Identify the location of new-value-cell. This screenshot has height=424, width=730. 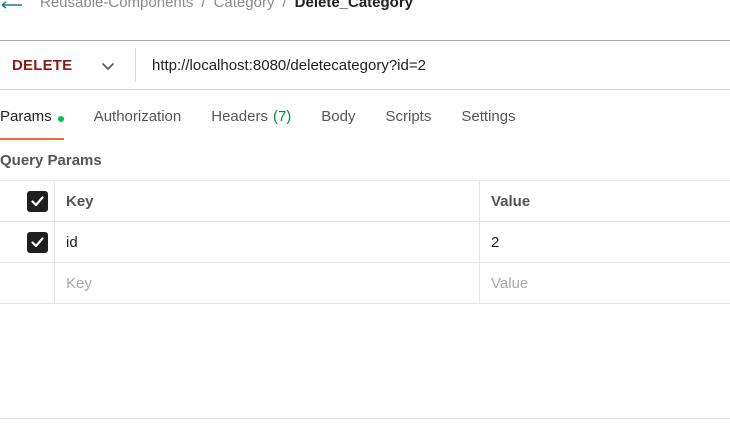
(605, 283).